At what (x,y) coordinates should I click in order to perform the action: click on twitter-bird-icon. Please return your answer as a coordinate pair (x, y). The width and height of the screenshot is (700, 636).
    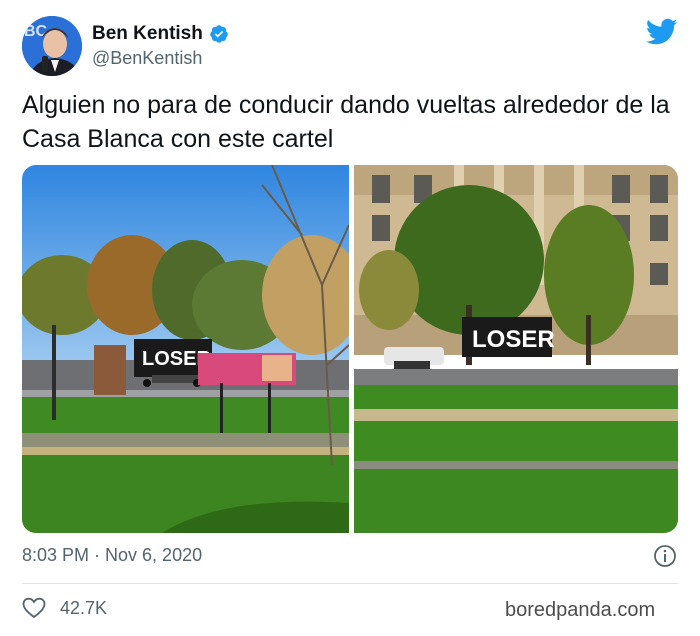
    Looking at the image, I should click on (662, 31).